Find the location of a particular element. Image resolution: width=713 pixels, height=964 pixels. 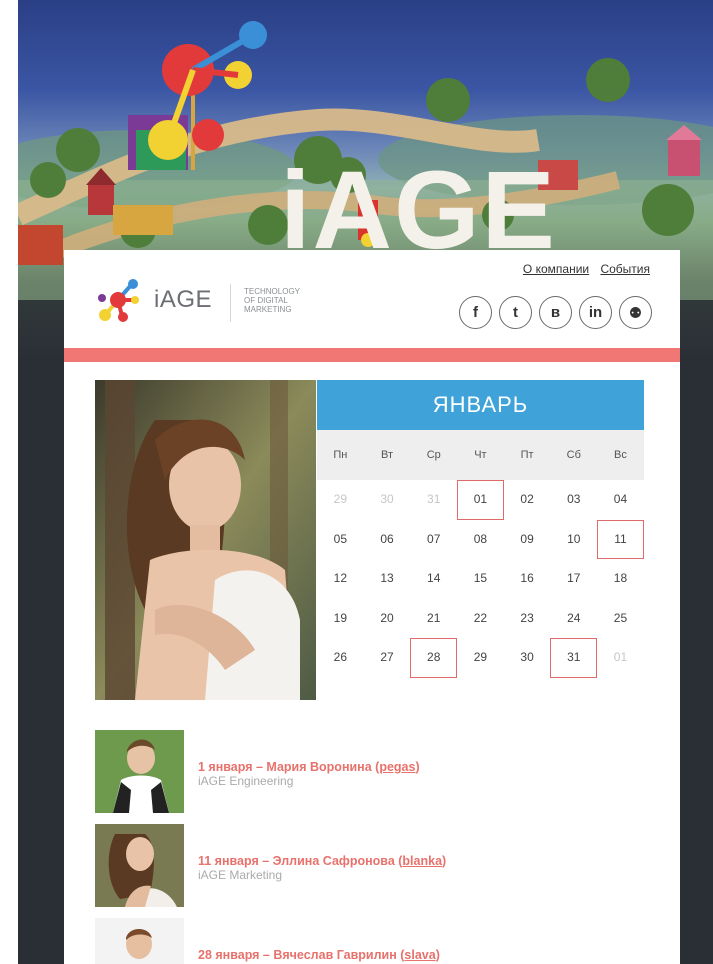

calendar-day: 06 is located at coordinates (387, 538).